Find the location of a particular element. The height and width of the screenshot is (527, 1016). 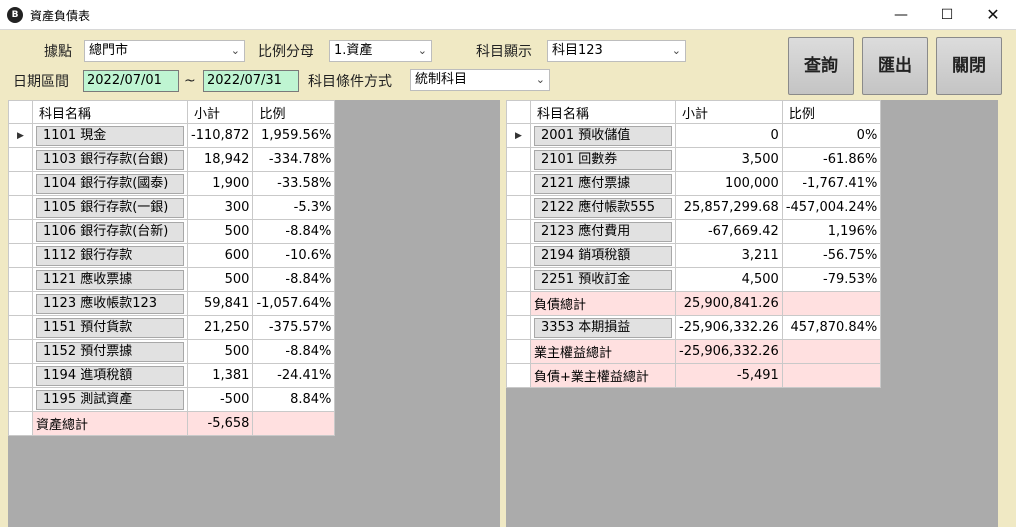

account-name-button: 1101 現金 is located at coordinates (110, 135).